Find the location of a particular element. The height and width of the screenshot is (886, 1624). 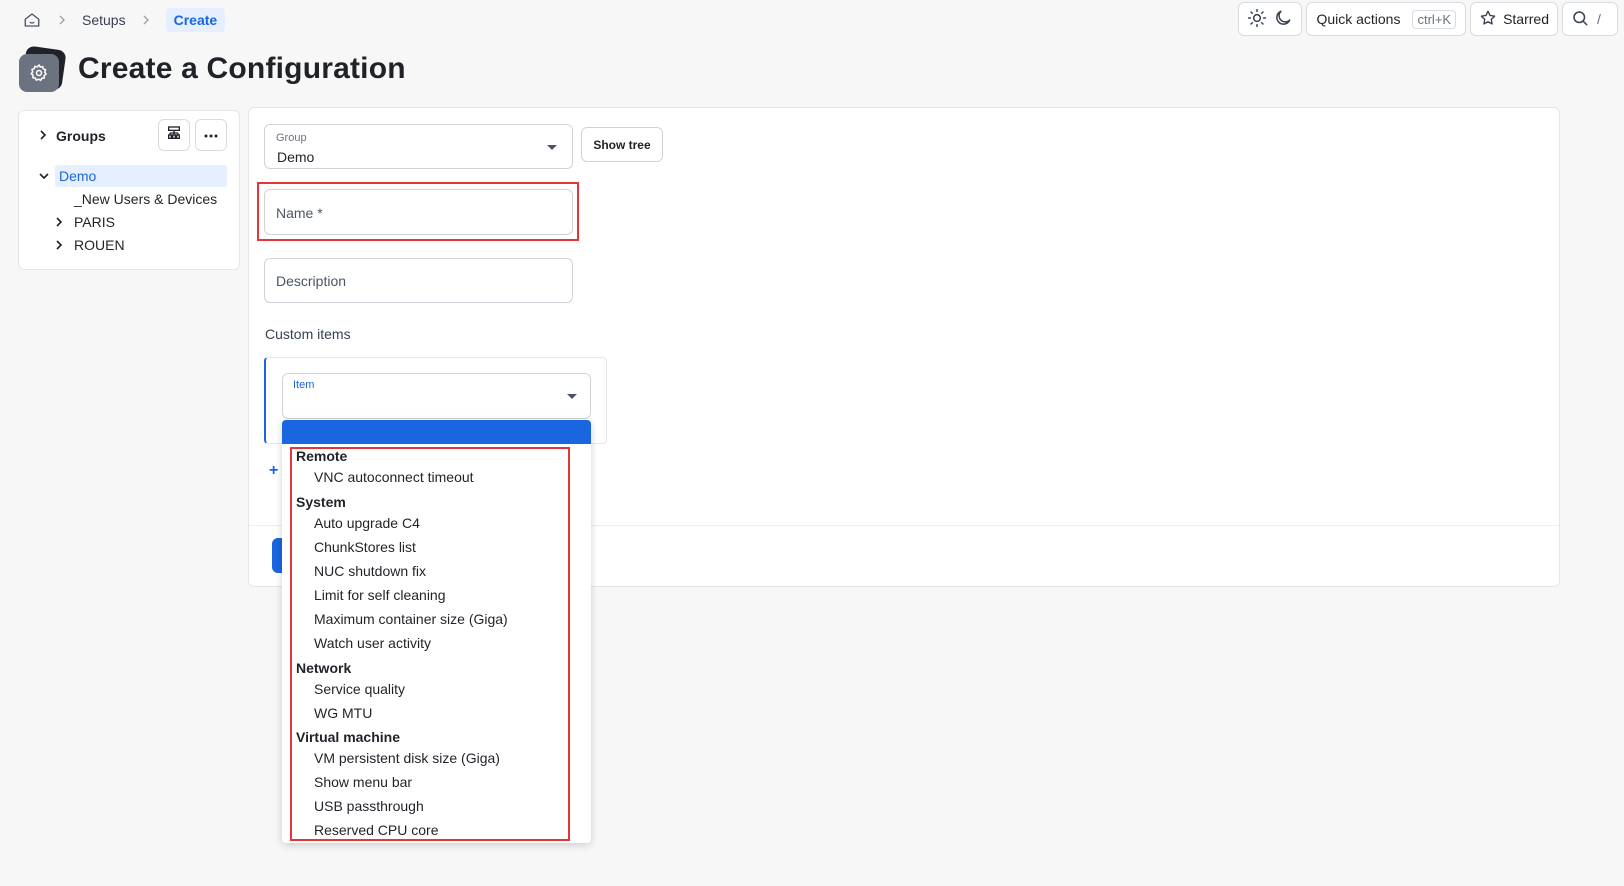

tree-item-label: PARIS is located at coordinates (94, 222).